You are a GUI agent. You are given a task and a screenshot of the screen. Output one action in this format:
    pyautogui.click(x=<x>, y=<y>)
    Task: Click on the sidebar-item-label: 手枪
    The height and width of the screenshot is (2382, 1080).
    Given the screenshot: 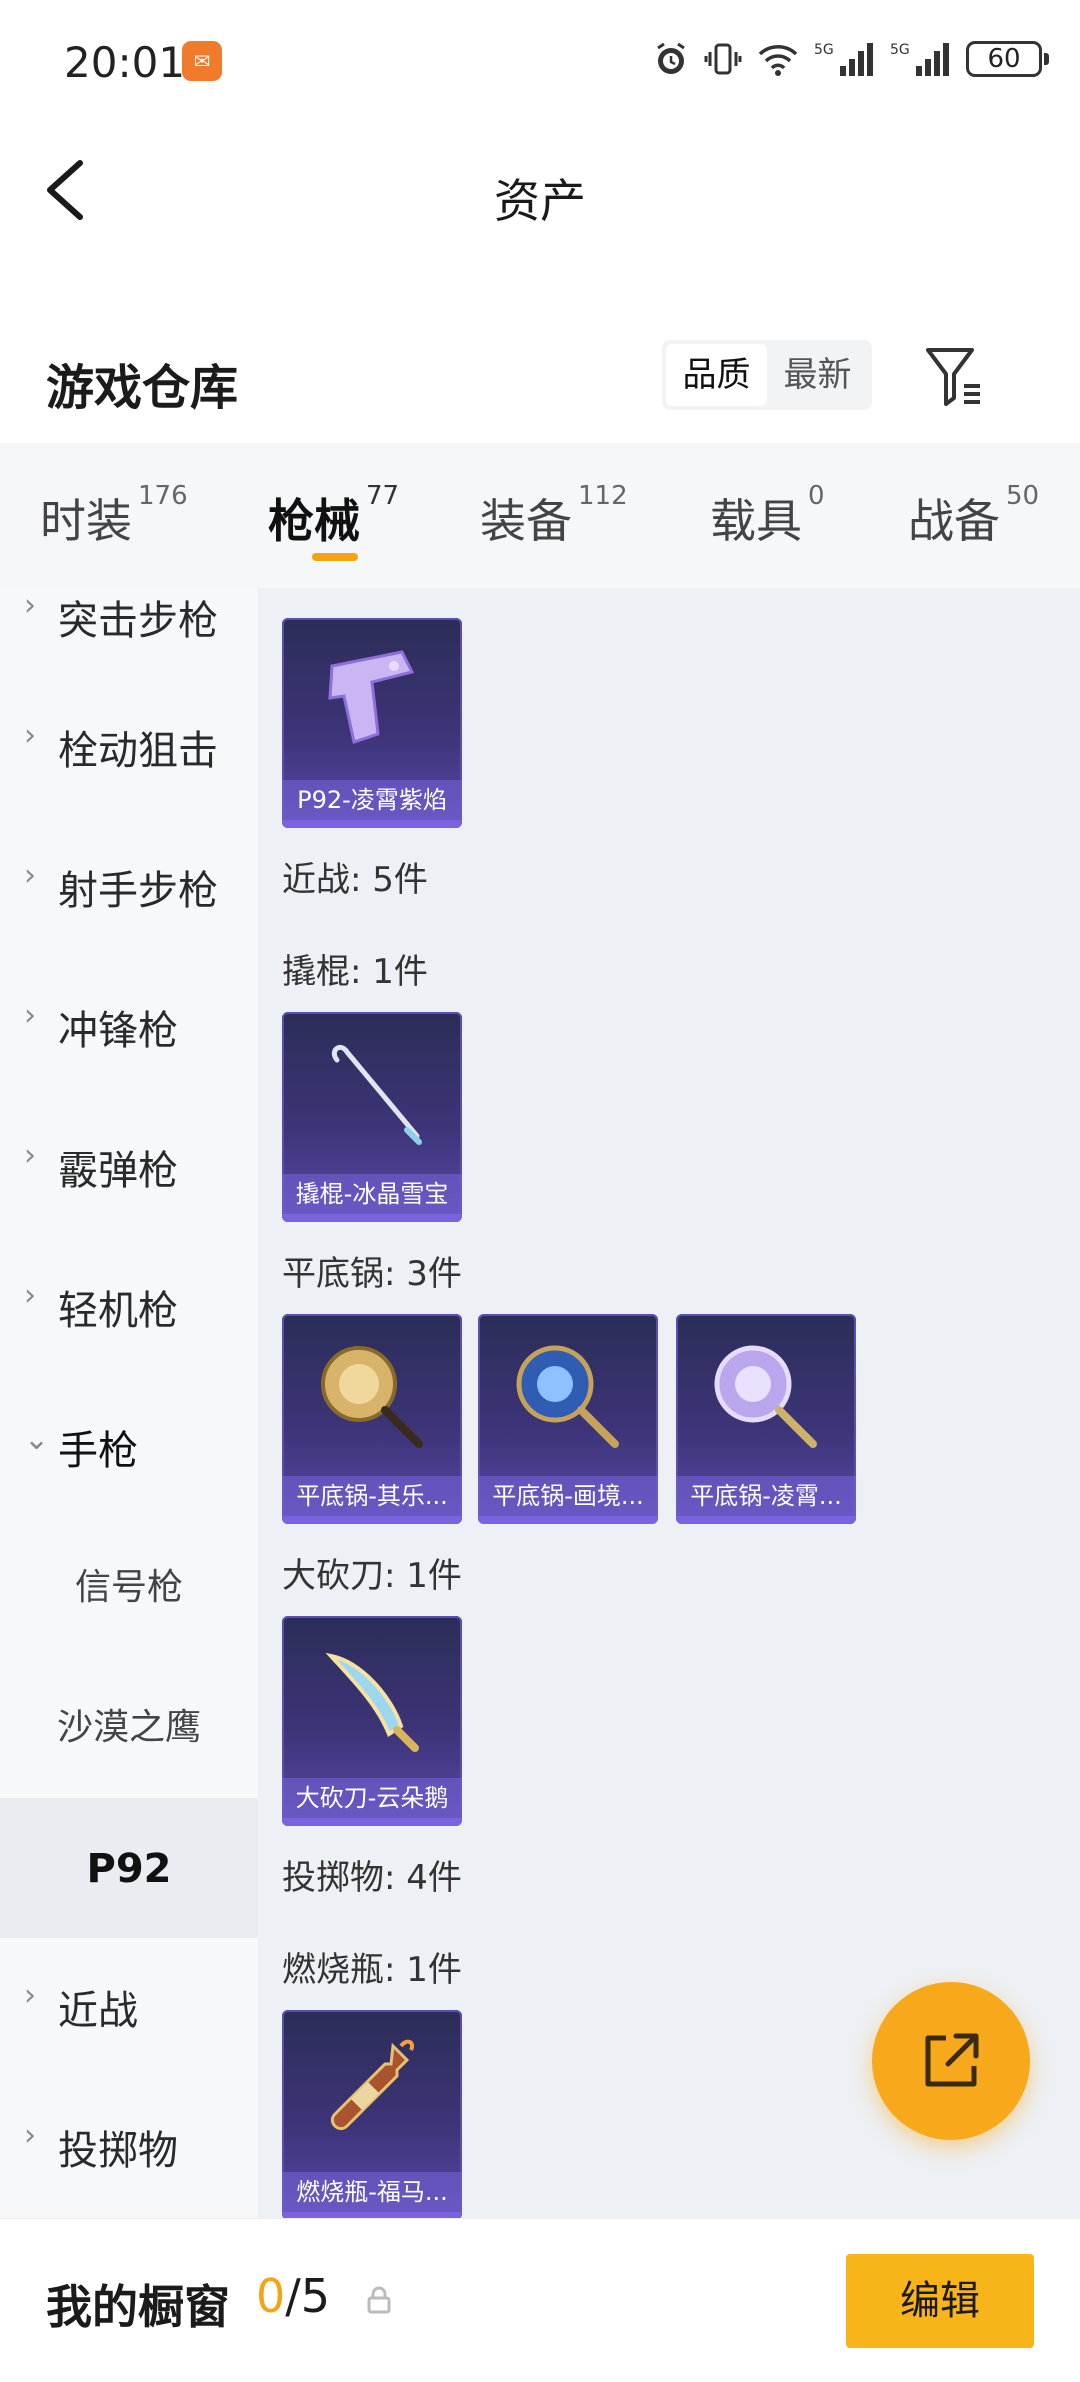 What is the action you would take?
    pyautogui.click(x=98, y=1451)
    